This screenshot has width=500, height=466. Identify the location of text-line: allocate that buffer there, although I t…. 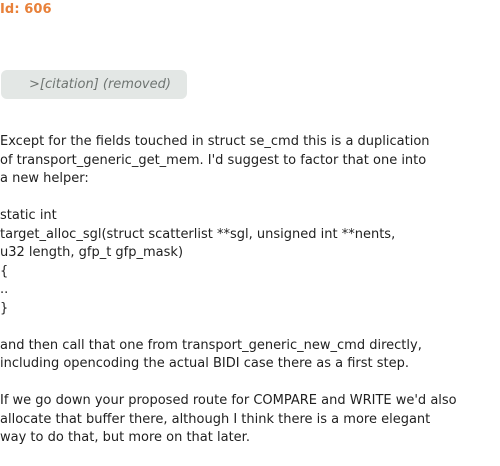
(215, 419).